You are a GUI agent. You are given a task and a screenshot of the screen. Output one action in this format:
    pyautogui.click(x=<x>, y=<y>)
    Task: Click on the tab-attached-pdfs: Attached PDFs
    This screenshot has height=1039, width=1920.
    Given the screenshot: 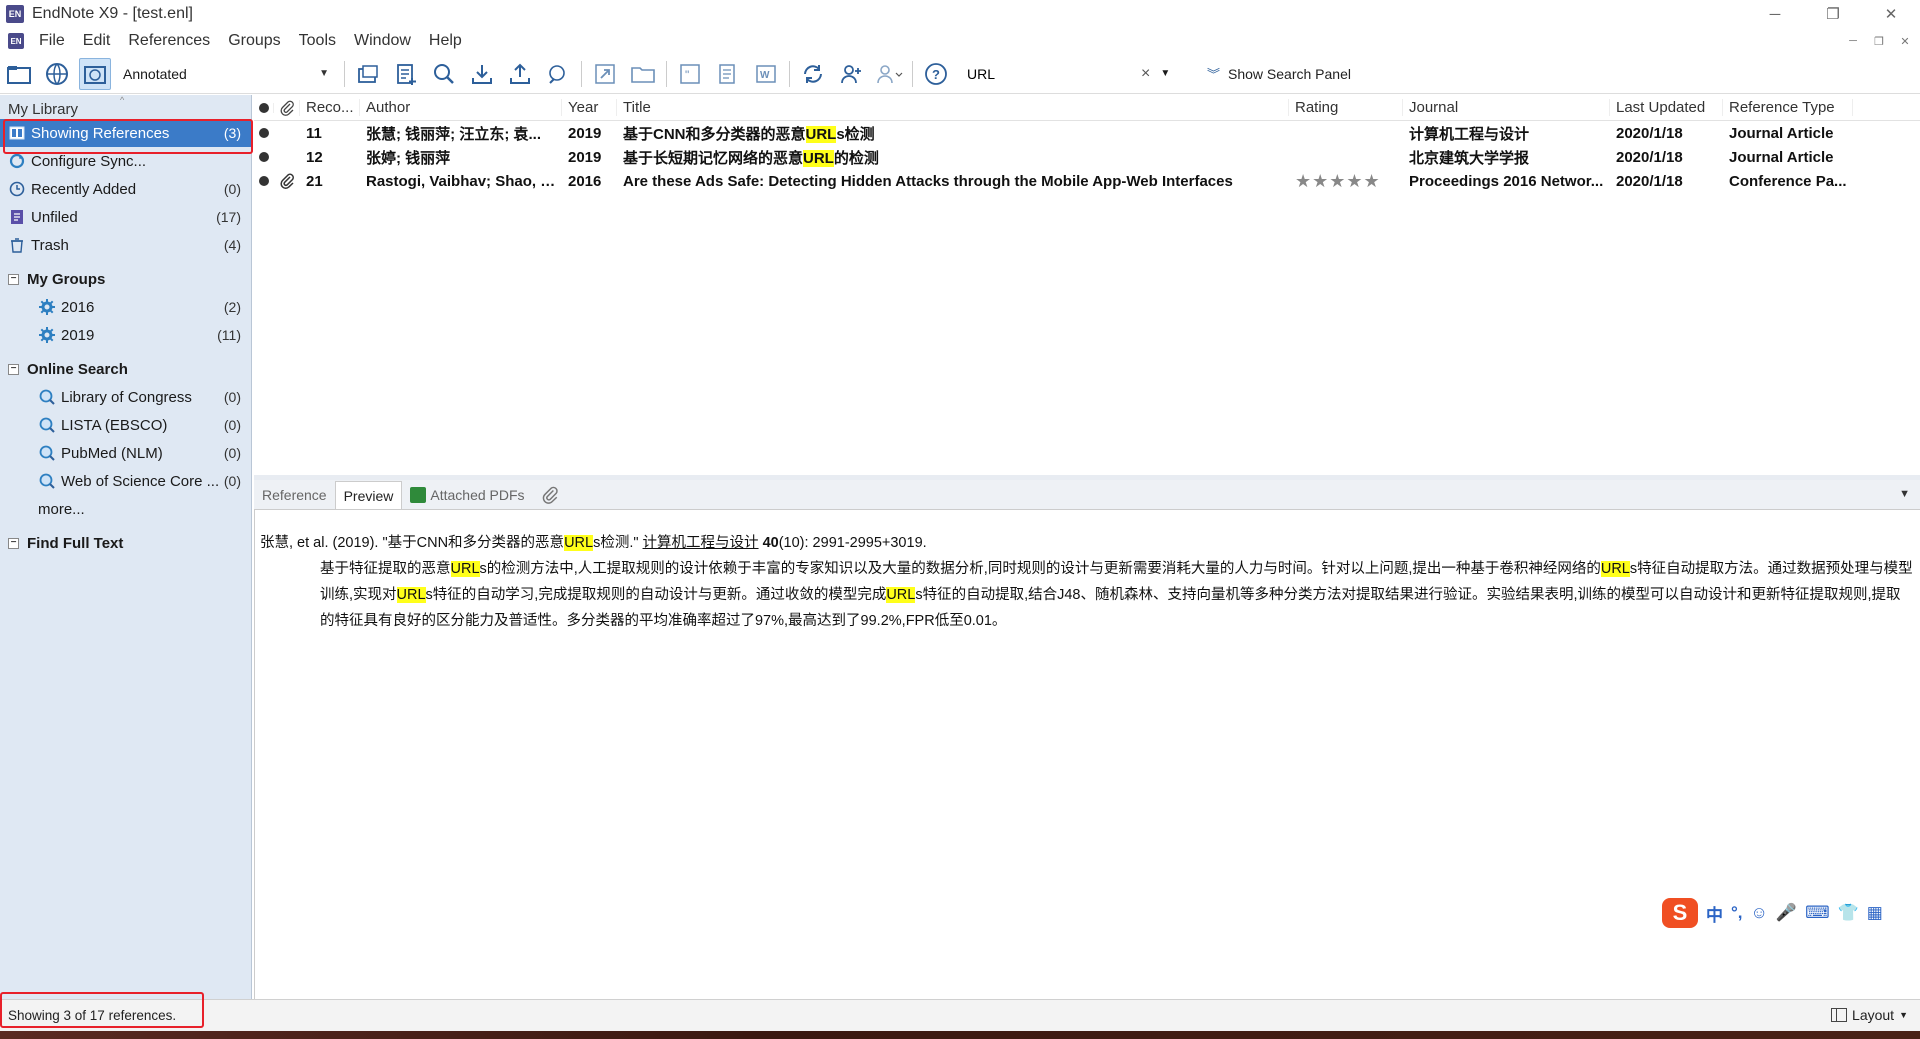 What is the action you would take?
    pyautogui.click(x=467, y=495)
    